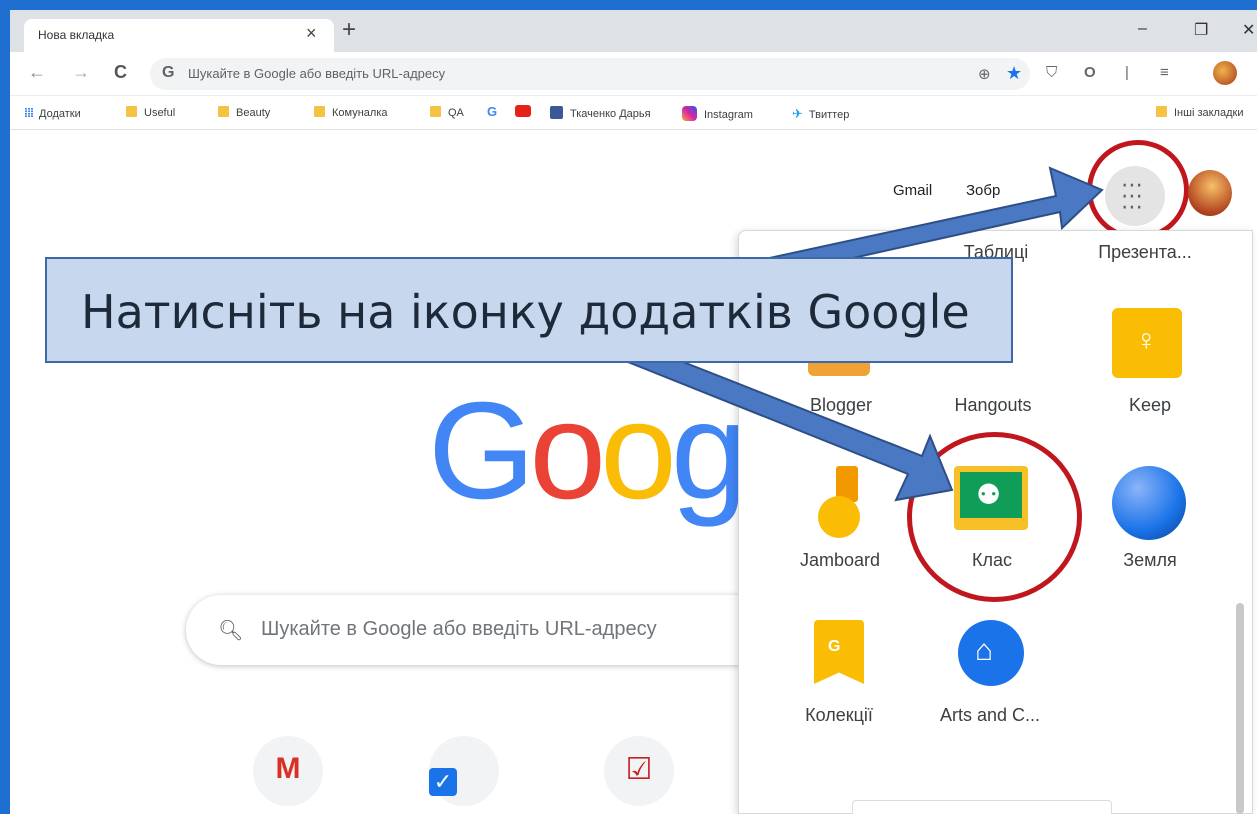 This screenshot has height=814, width=1257. I want to click on callout-text: Натисніть на іконку додатків Google, so click(525, 312).